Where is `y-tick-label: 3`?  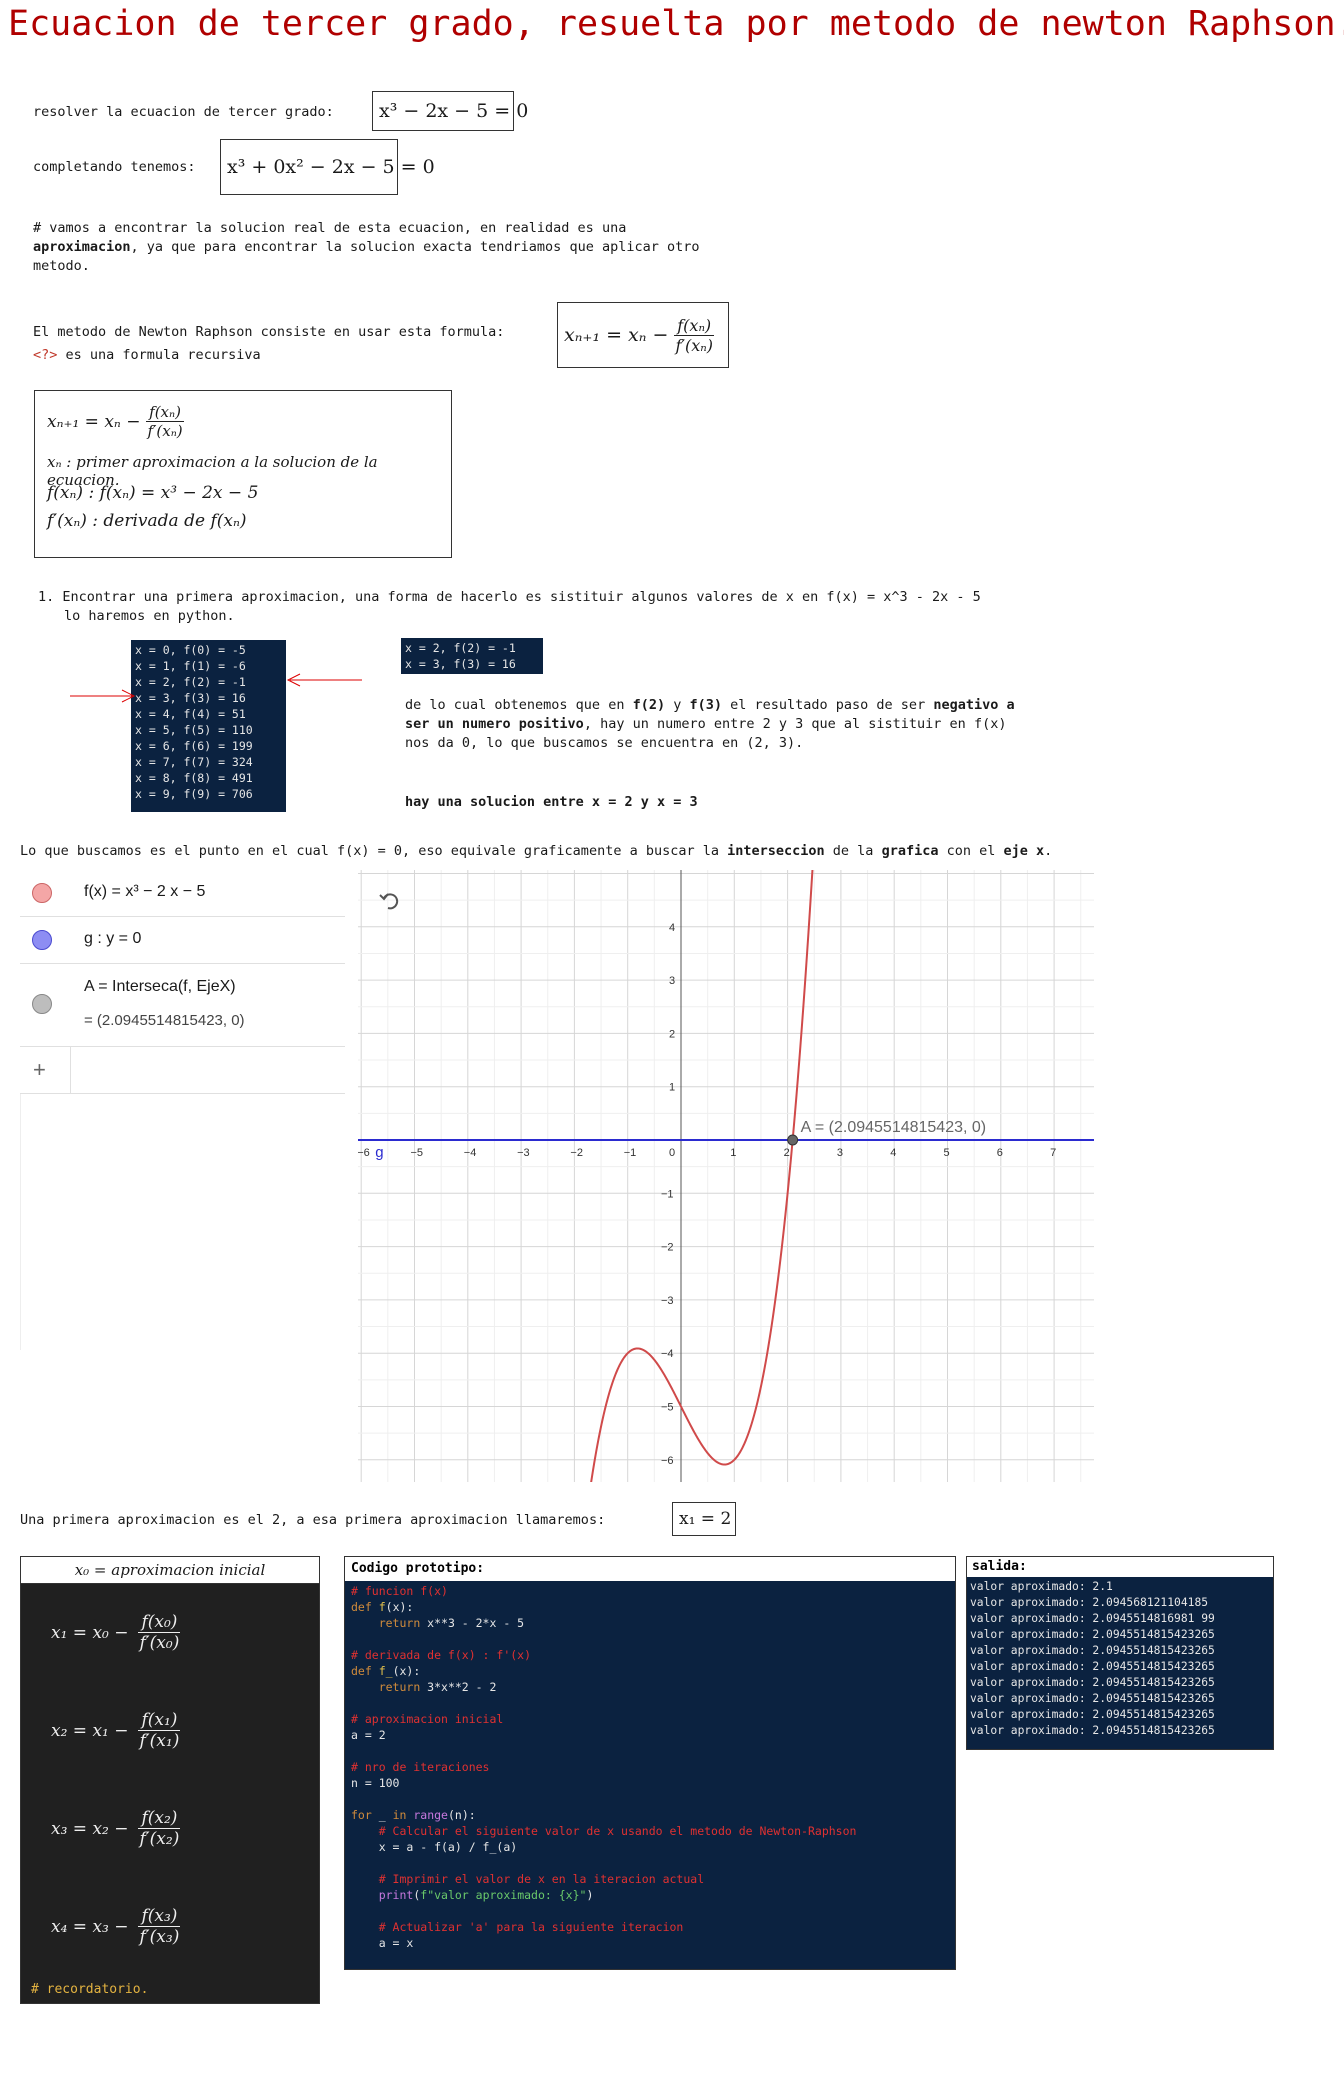 y-tick-label: 3 is located at coordinates (672, 981).